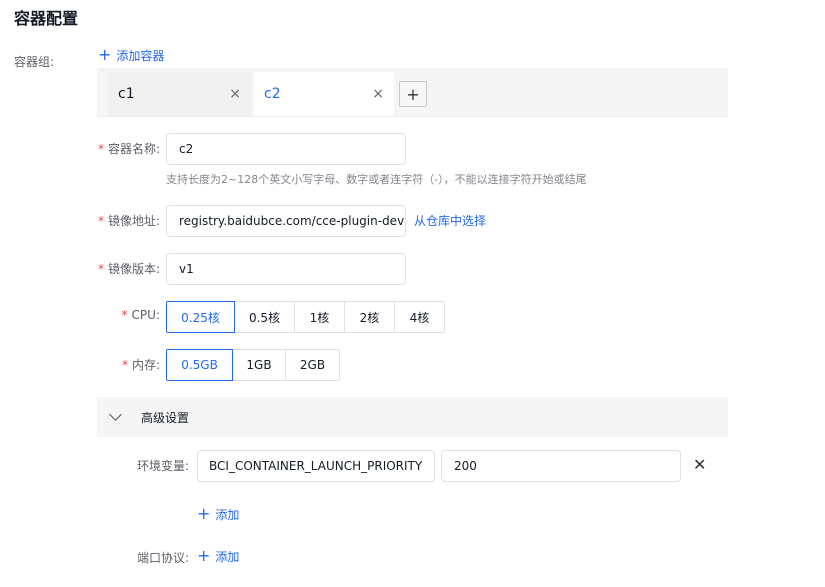  I want to click on memory-label: * 内存:, so click(140, 365).